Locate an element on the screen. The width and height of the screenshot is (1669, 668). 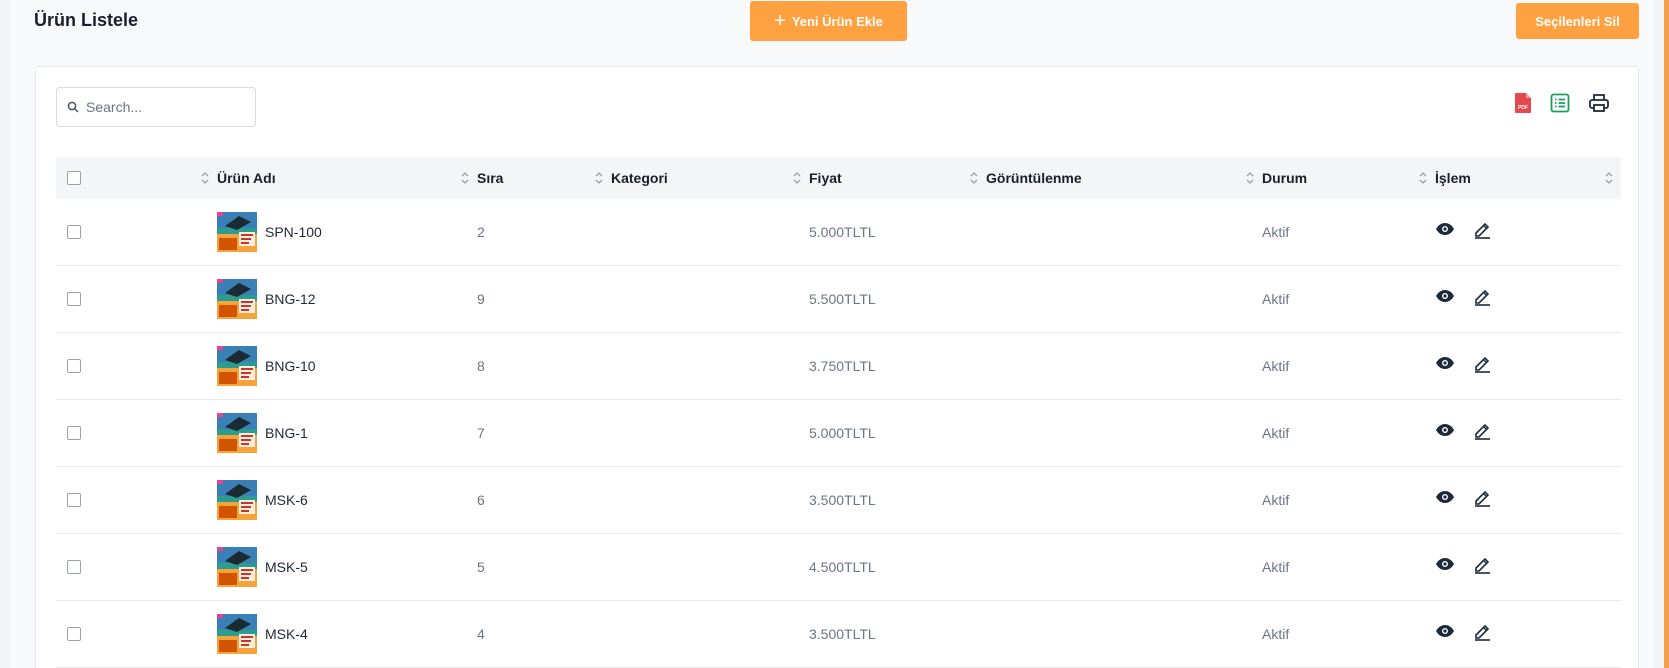
header-views: Görüntülenme is located at coordinates (1124, 178).